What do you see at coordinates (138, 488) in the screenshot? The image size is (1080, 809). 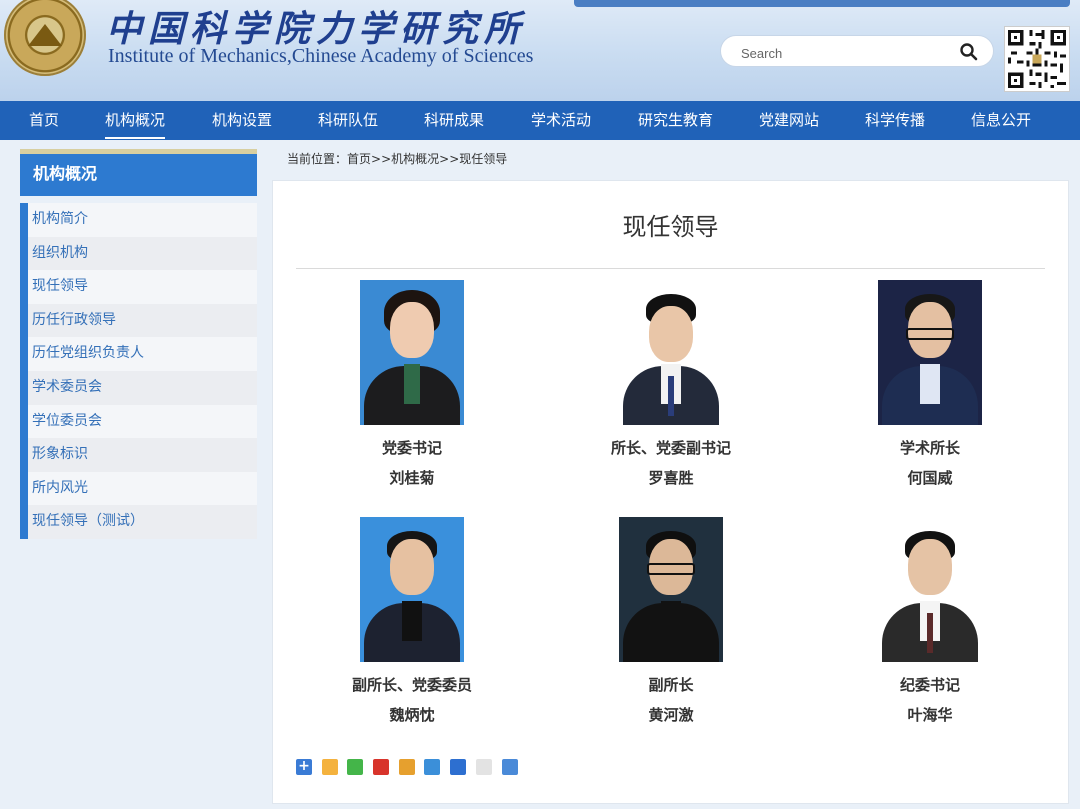 I see `sidebar-item-campus-scenery: 所内风光` at bounding box center [138, 488].